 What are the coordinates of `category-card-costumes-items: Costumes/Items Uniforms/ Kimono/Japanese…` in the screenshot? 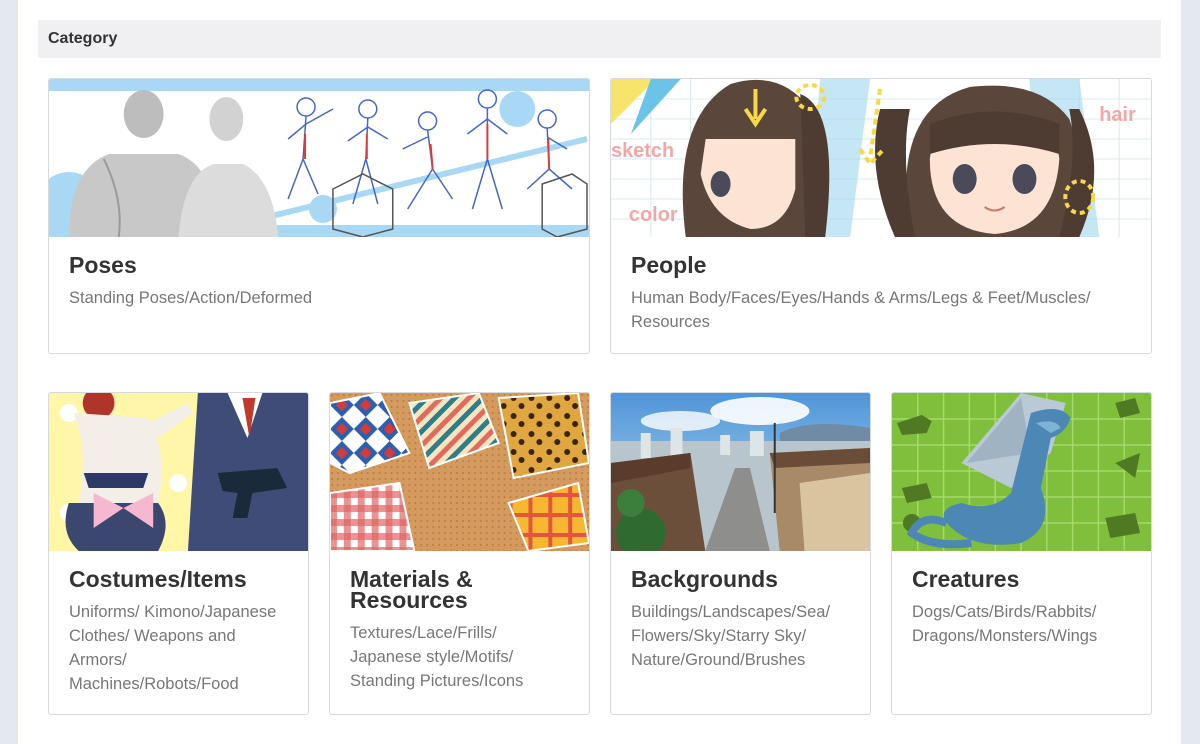 It's located at (178, 553).